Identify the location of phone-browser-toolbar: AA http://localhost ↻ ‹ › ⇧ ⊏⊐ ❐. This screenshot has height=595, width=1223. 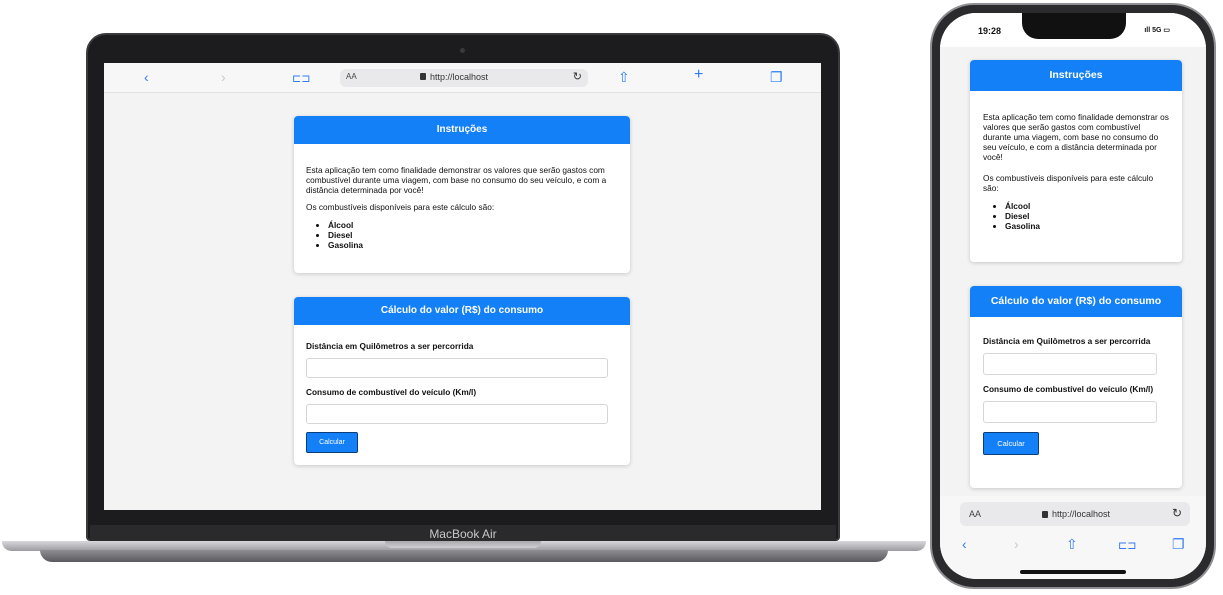
(1073, 537).